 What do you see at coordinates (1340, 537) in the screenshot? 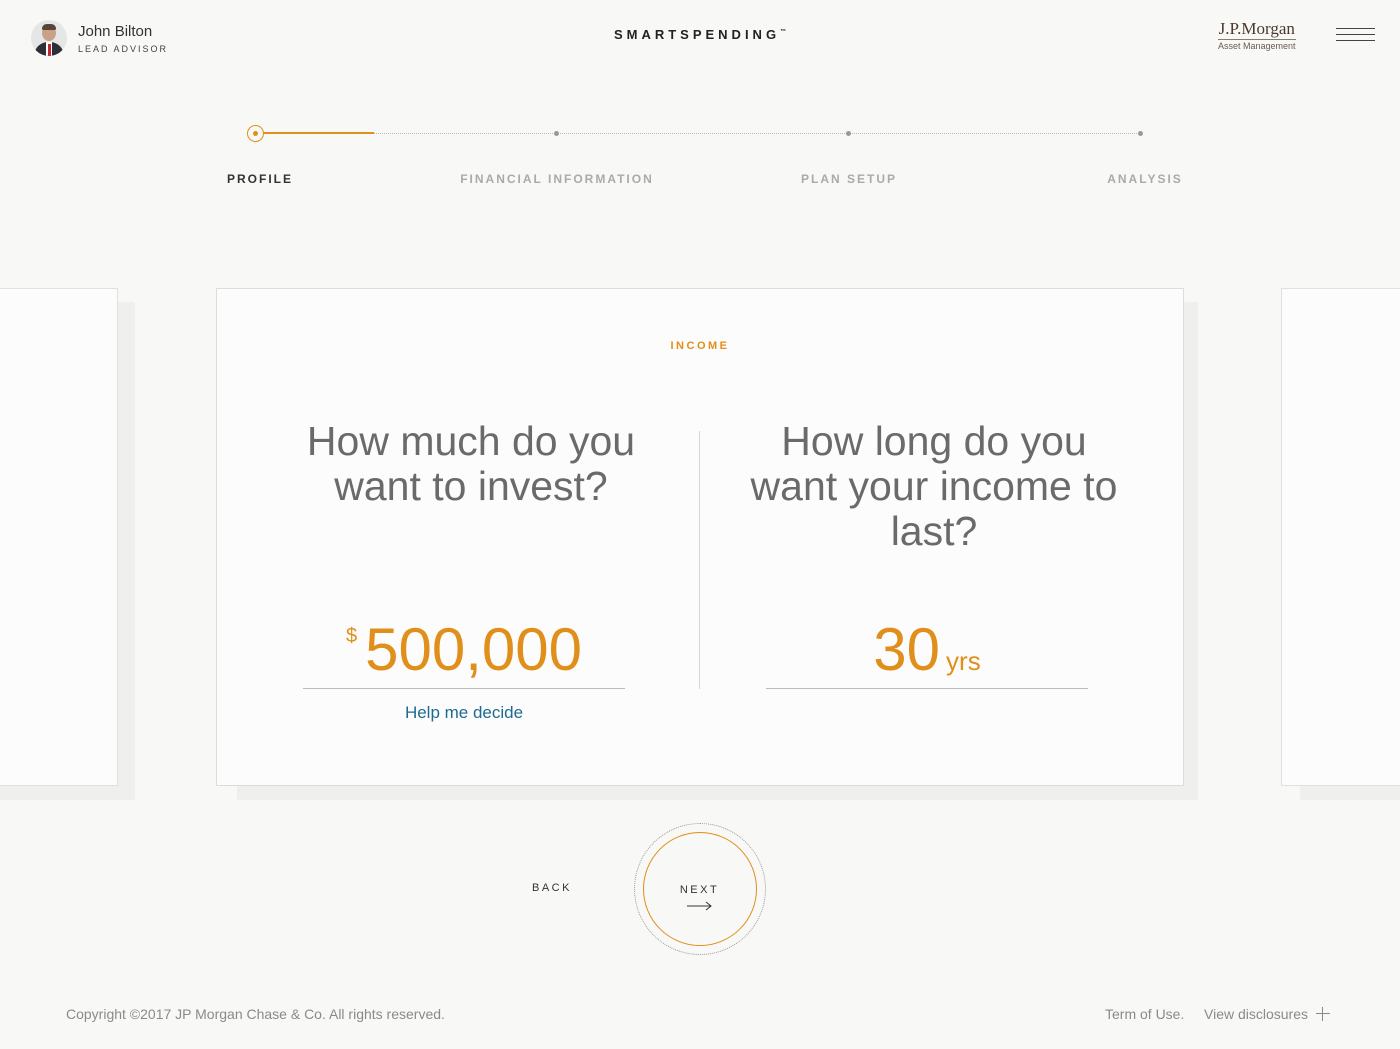
I see `next-card` at bounding box center [1340, 537].